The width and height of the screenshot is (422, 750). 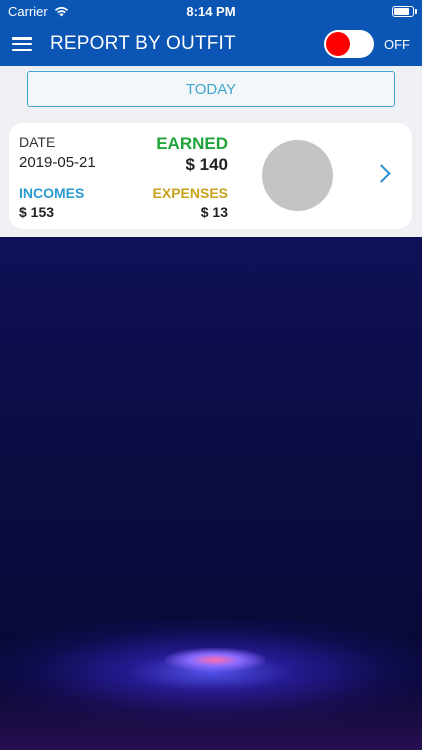 I want to click on status-time: 8:14 PM, so click(x=211, y=11).